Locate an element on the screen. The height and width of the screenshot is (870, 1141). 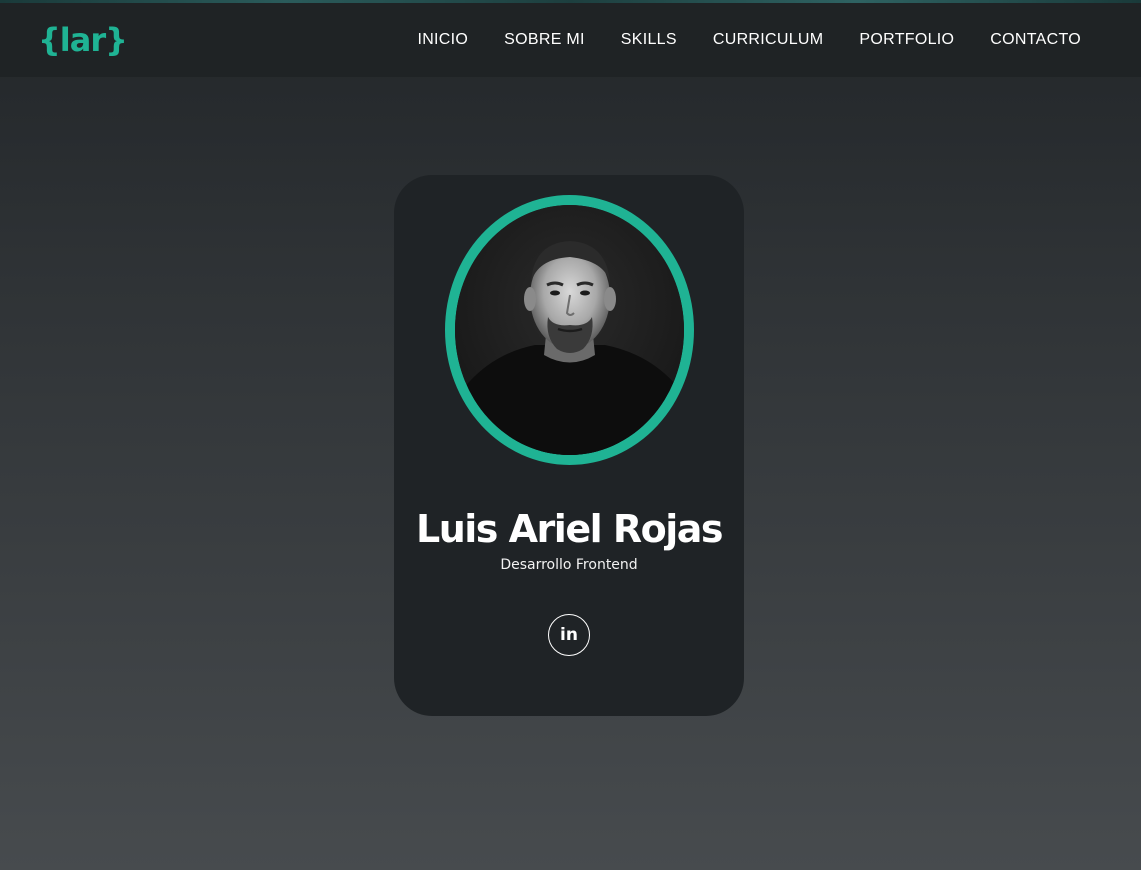
profile-photo is located at coordinates (569, 330).